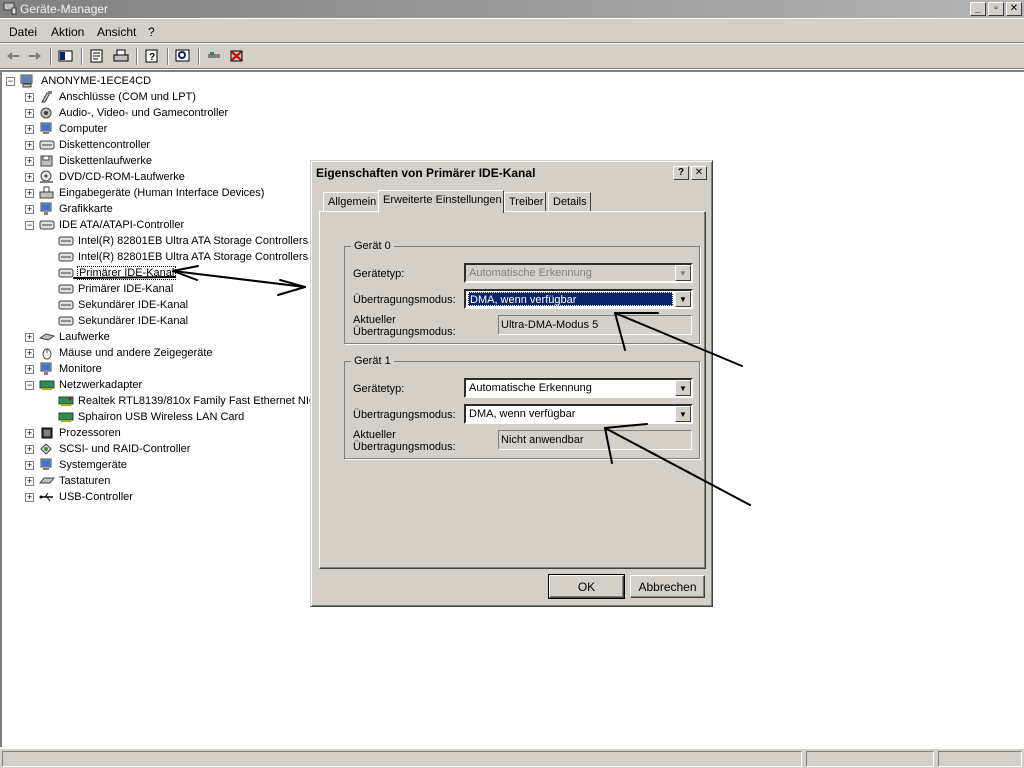  I want to click on tree-item-prozessoren: + Prozessoren, so click(170, 433).